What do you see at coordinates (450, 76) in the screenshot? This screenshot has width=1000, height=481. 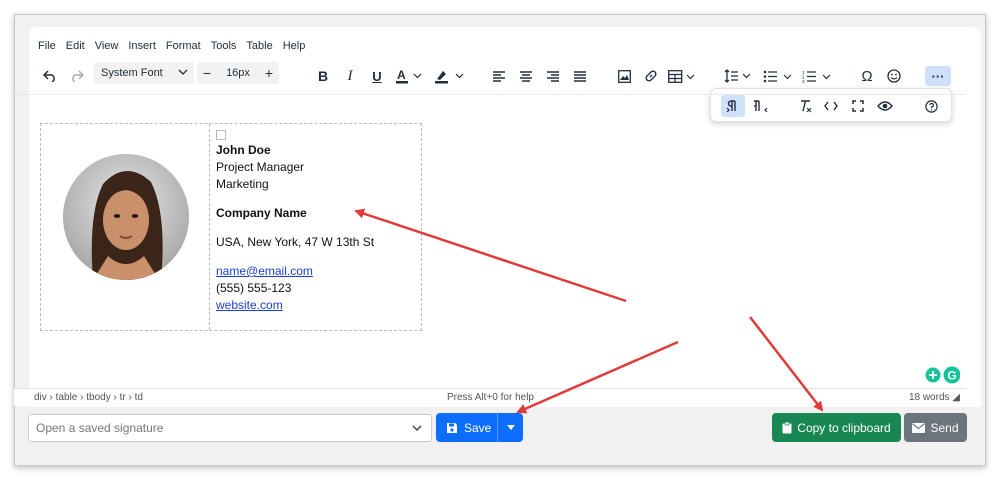 I see `highlight-color-icon` at bounding box center [450, 76].